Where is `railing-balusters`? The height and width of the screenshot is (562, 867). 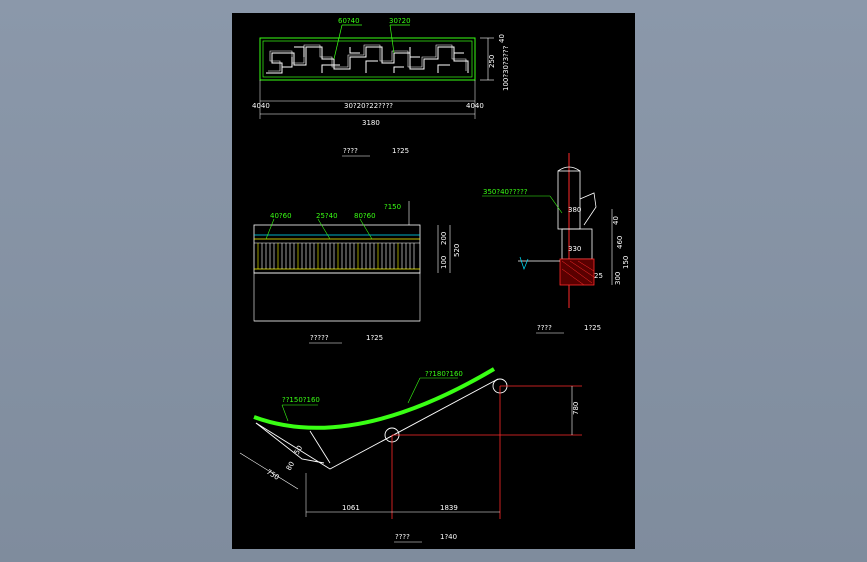
railing-balusters is located at coordinates (336, 256).